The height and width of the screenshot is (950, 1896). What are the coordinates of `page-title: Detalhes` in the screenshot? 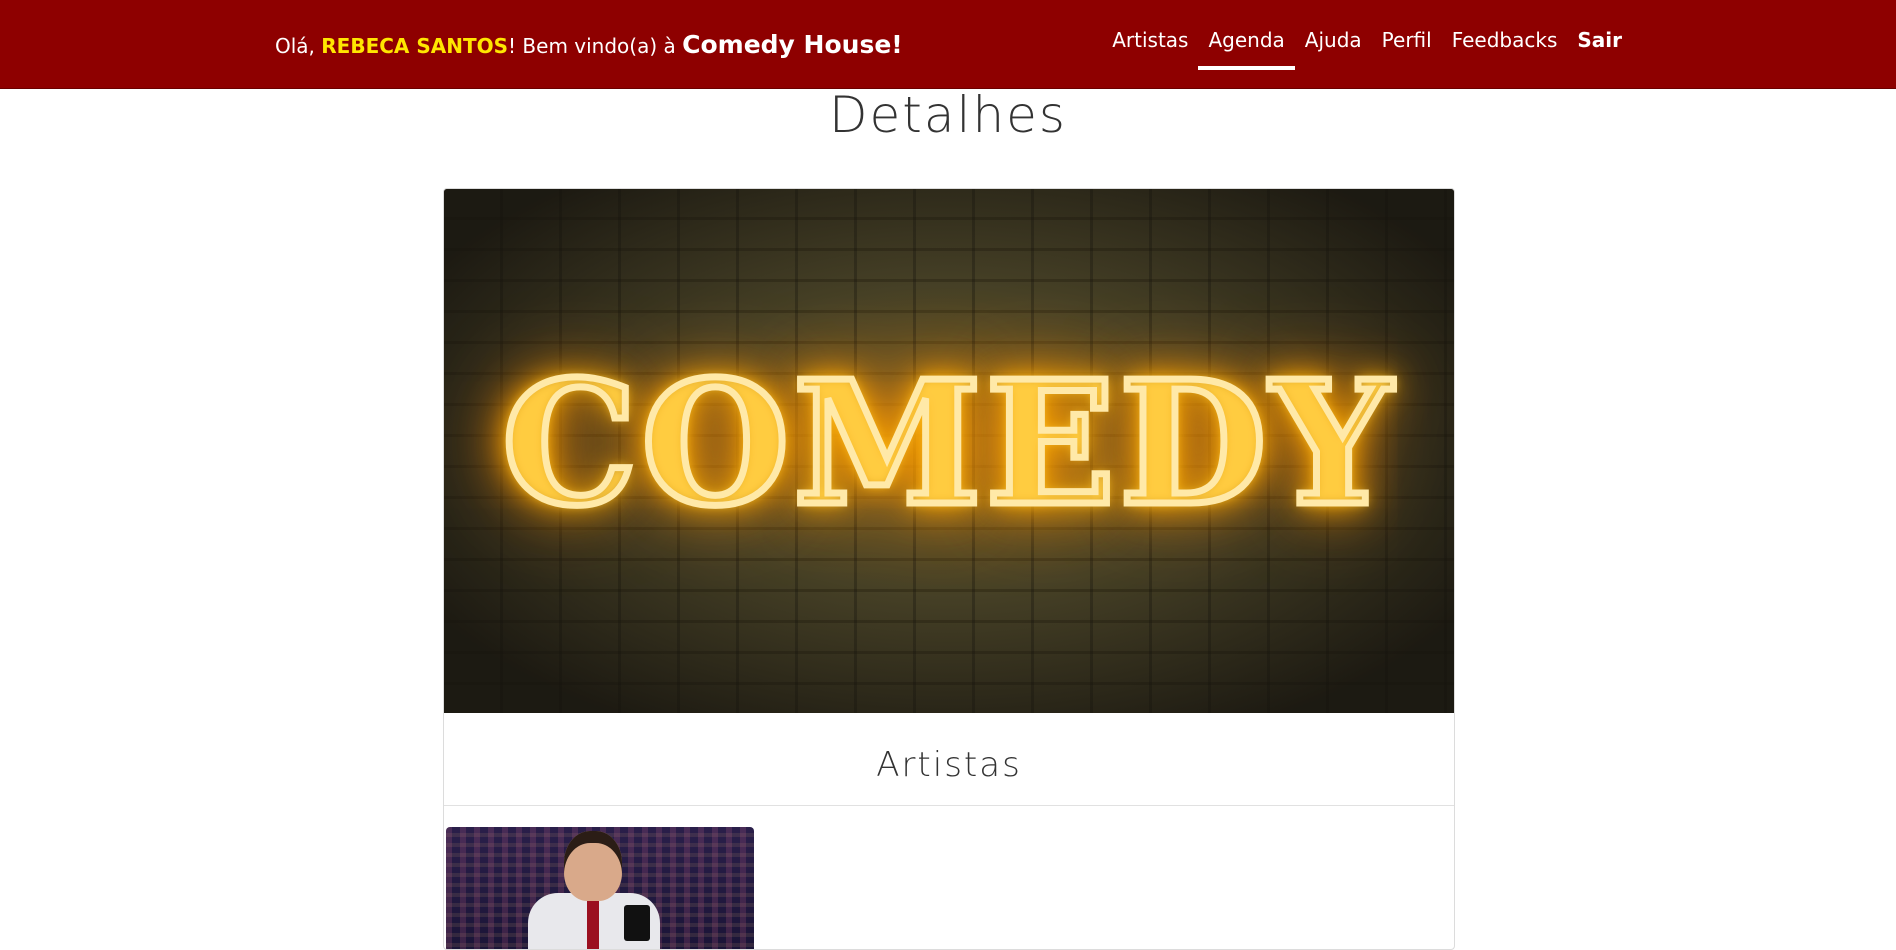 It's located at (948, 115).